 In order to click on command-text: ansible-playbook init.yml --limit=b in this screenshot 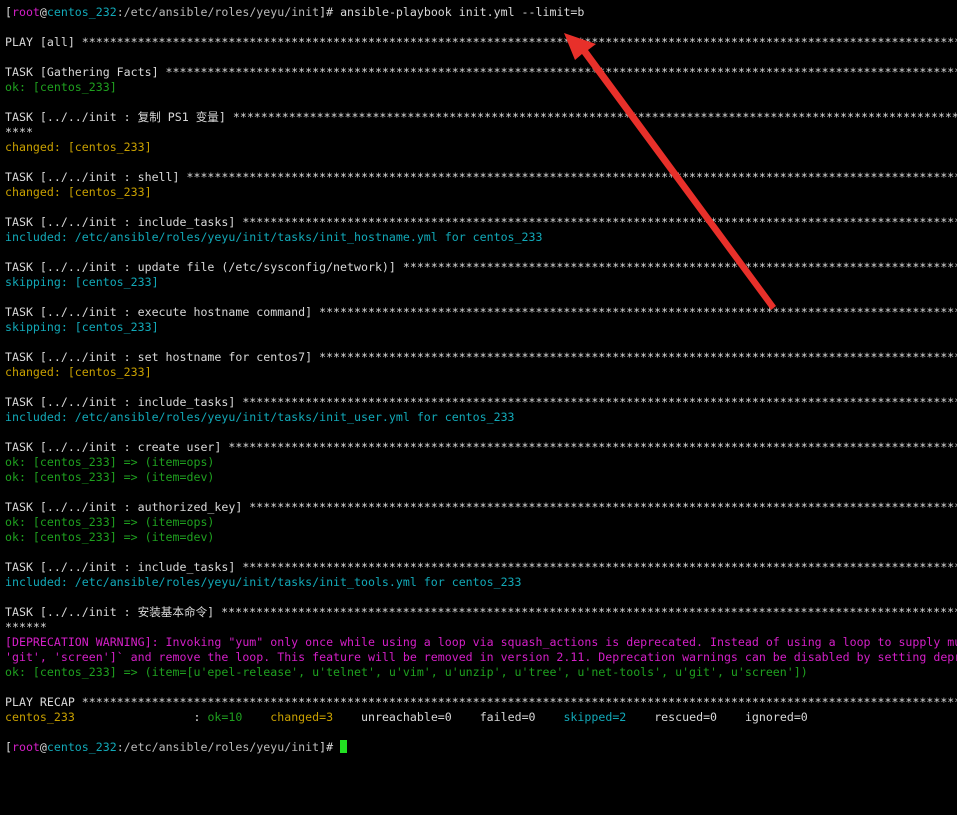, I will do `click(462, 12)`.